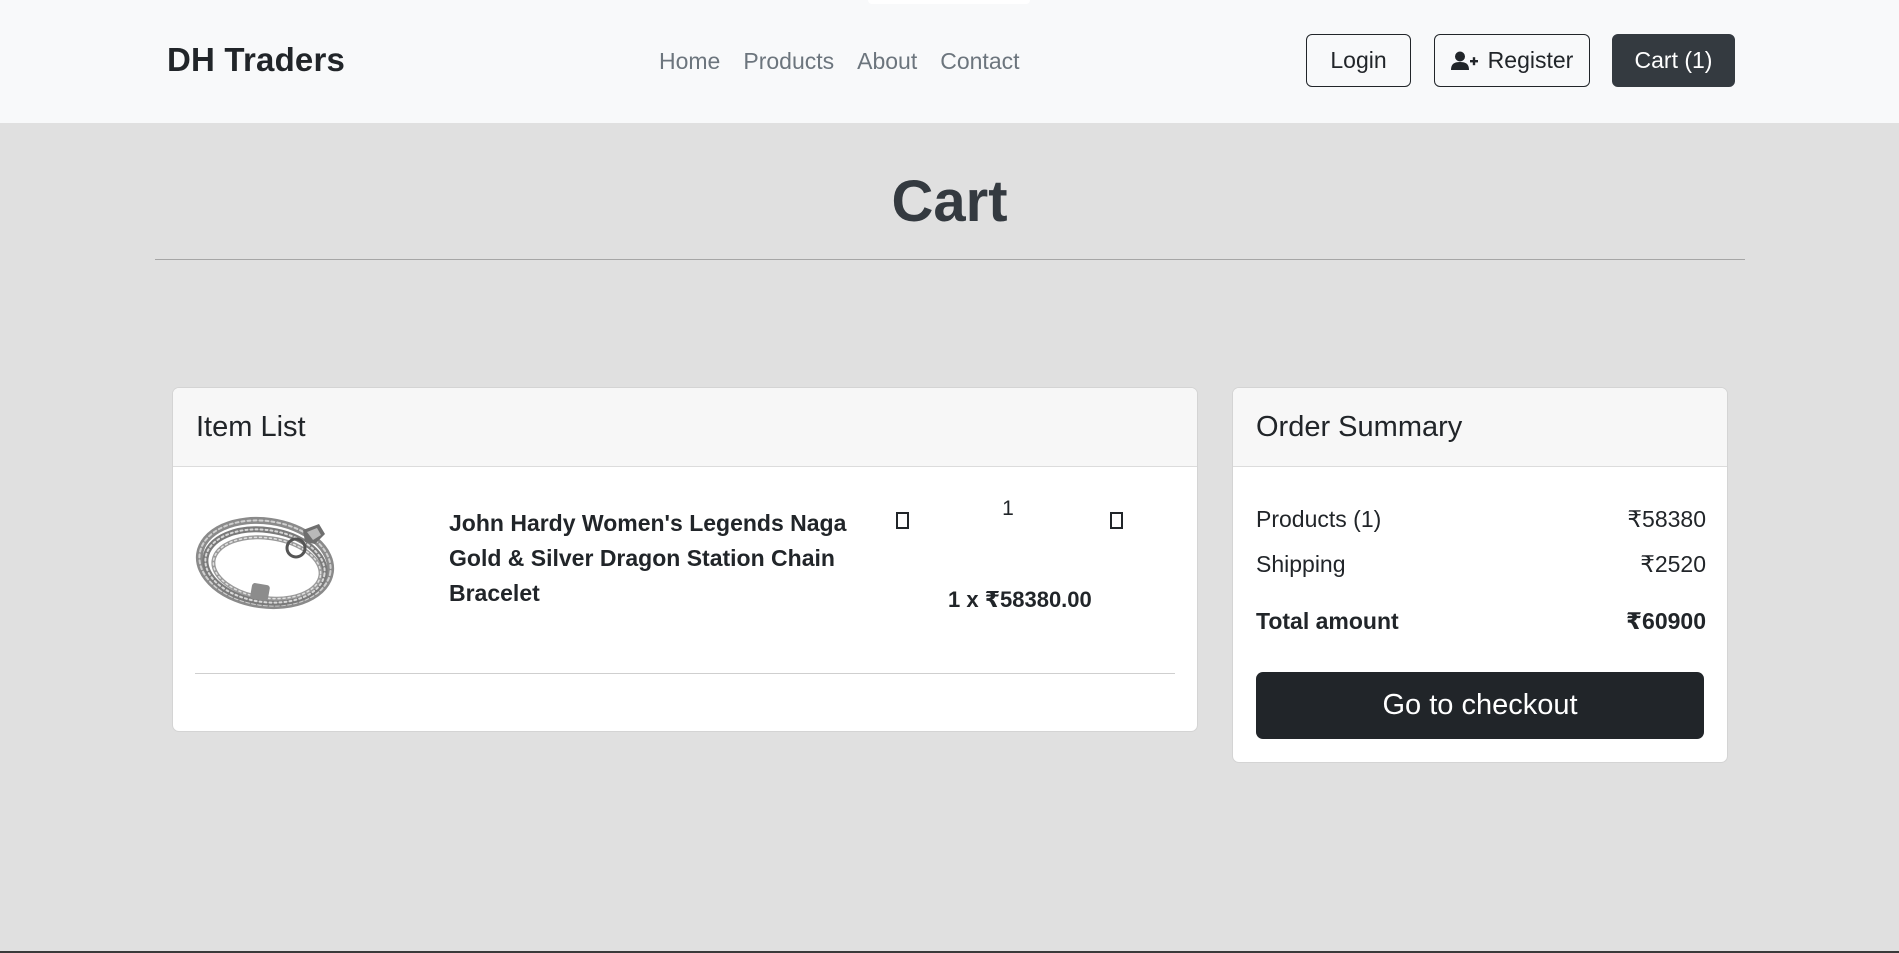 The height and width of the screenshot is (953, 1899). I want to click on increase-quantity-button, so click(1116, 520).